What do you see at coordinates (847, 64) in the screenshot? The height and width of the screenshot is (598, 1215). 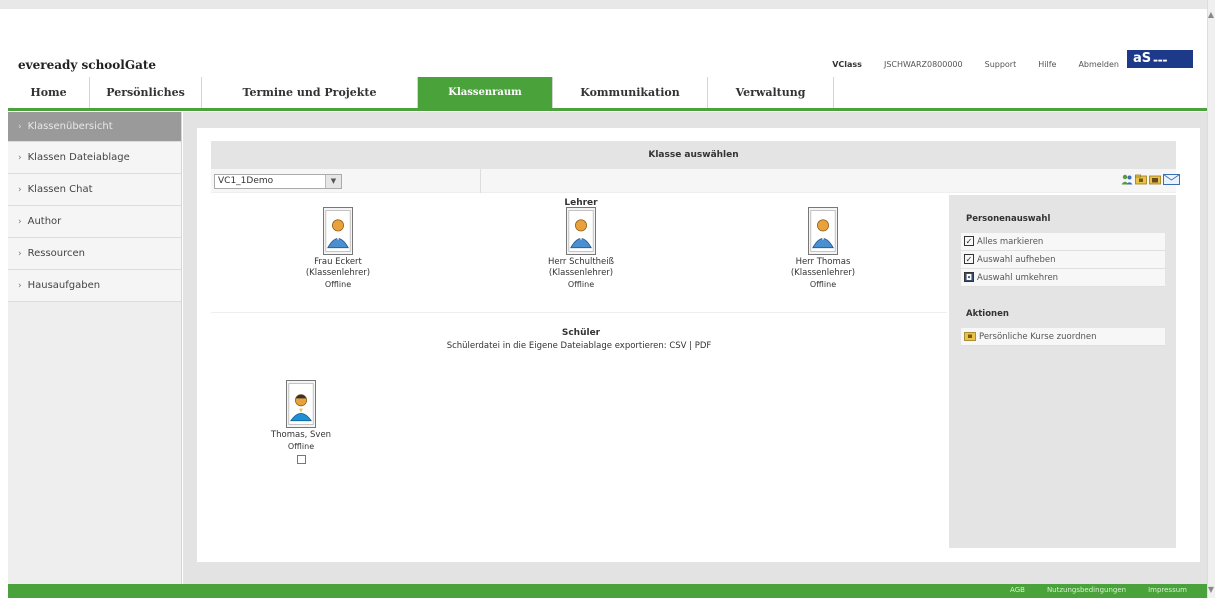 I see `vclass-label: VClass` at bounding box center [847, 64].